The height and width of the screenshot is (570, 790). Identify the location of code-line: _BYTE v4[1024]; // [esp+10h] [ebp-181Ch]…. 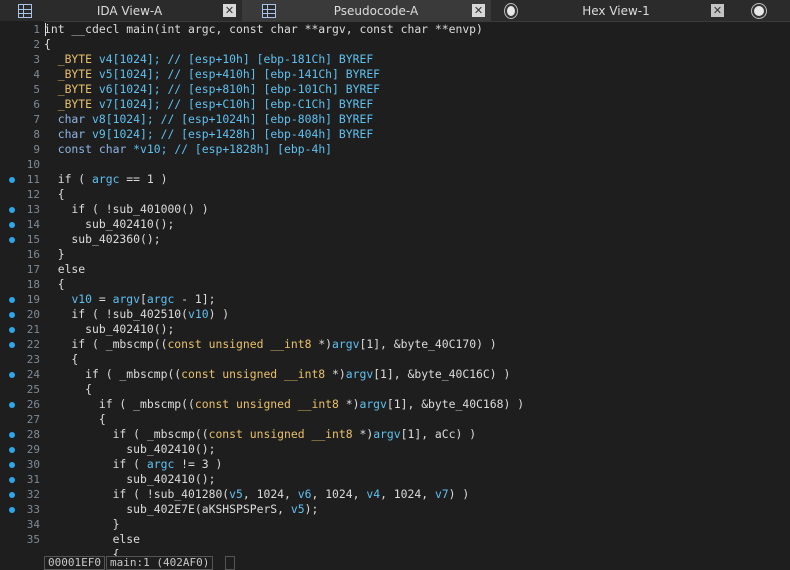
(417, 59).